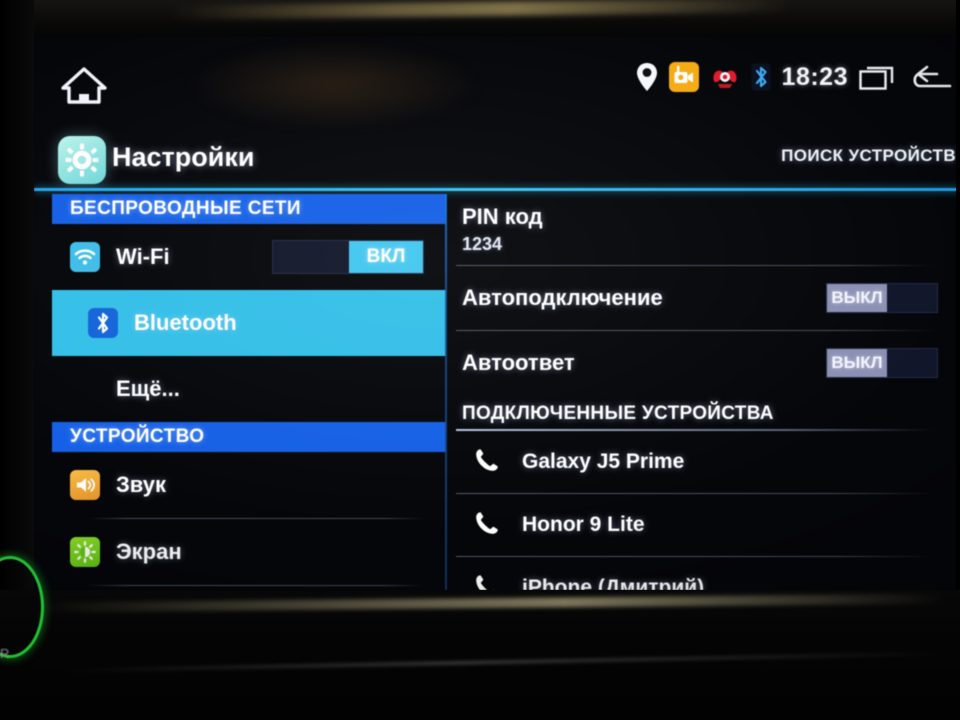  Describe the element at coordinates (240, 485) in the screenshot. I see `sidebar-item-sound: Звук` at that location.